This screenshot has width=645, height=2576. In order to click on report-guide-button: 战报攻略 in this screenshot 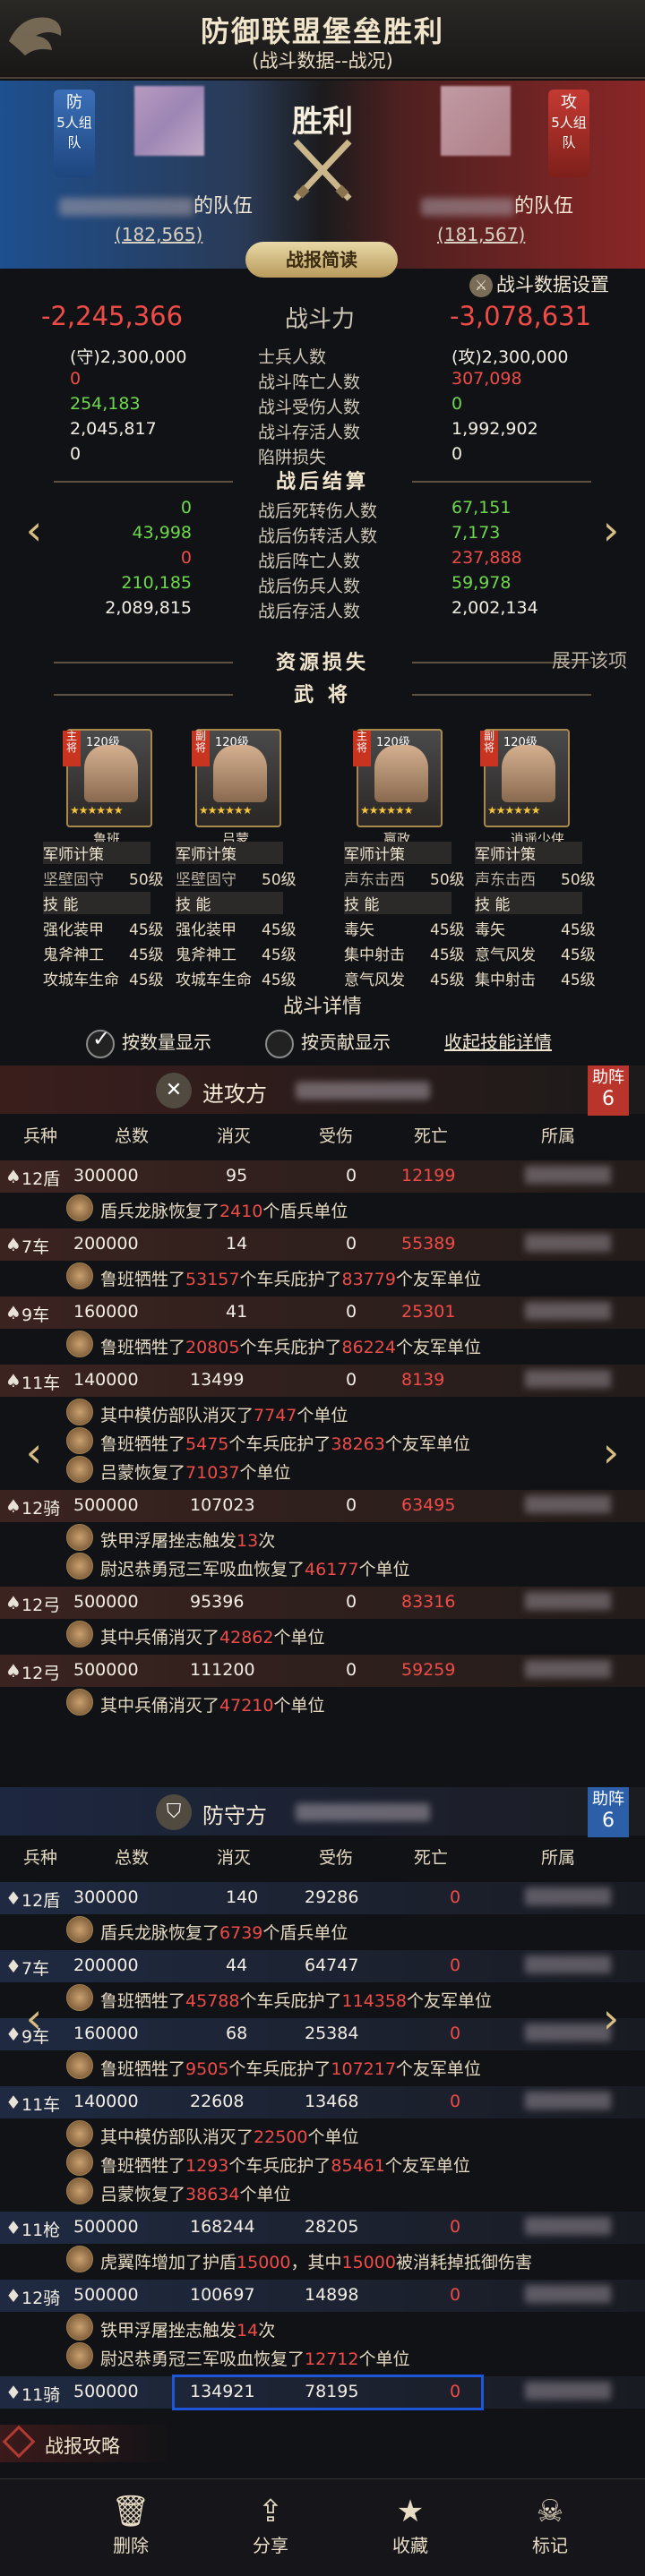, I will do `click(89, 2444)`.